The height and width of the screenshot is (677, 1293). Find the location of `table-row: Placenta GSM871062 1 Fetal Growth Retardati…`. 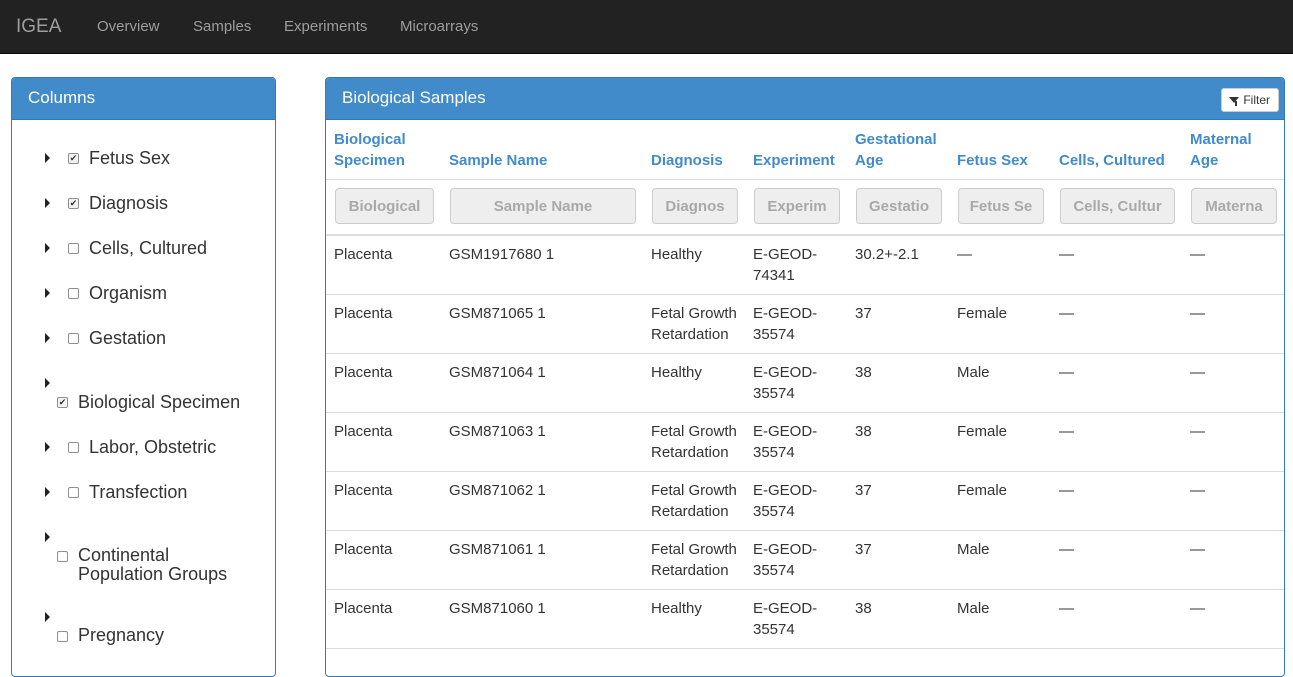

table-row: Placenta GSM871062 1 Fetal Growth Retardati… is located at coordinates (805, 501).